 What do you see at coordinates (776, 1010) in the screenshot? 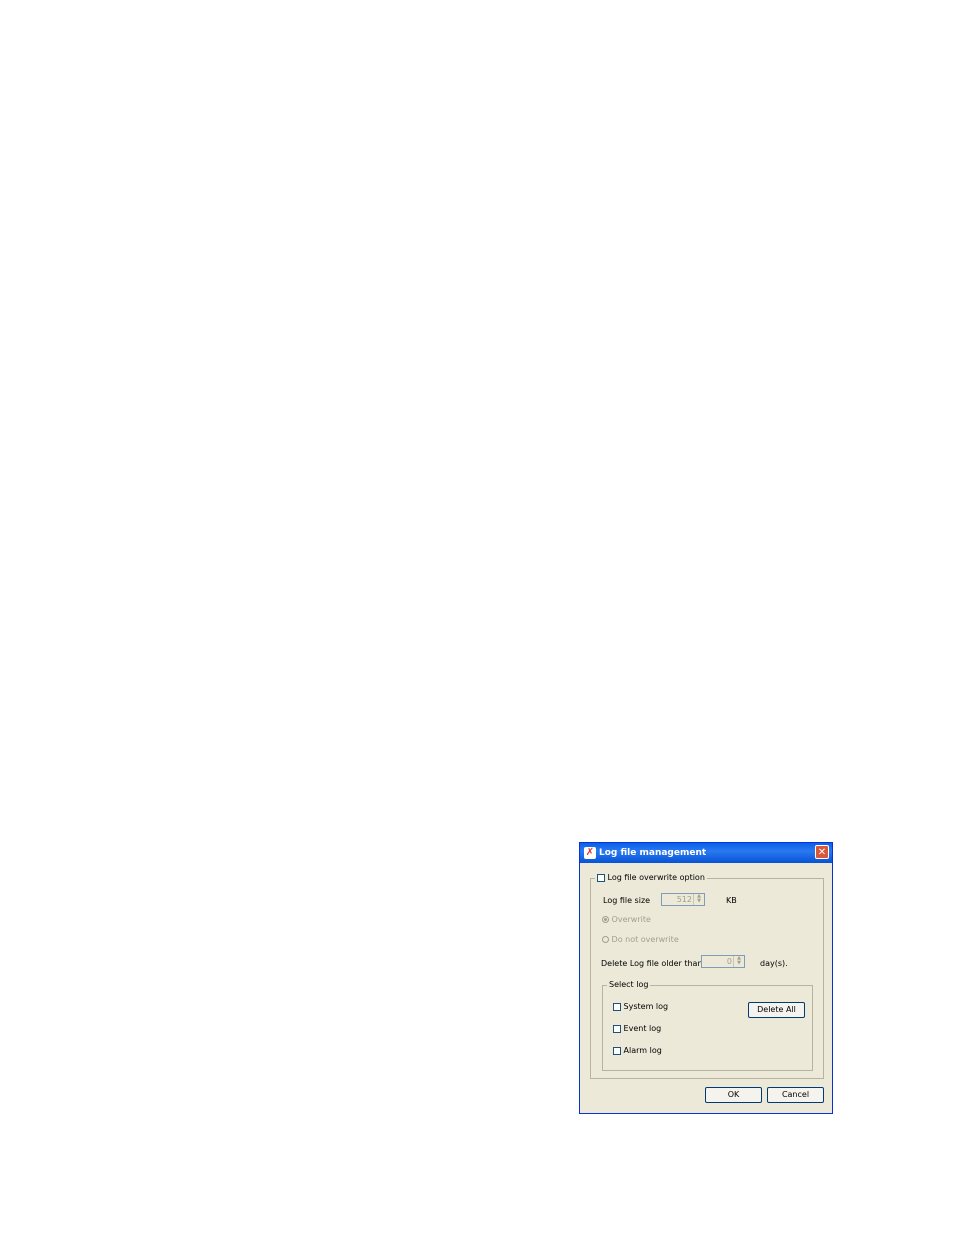
I see `delete-all-button: Delete All` at bounding box center [776, 1010].